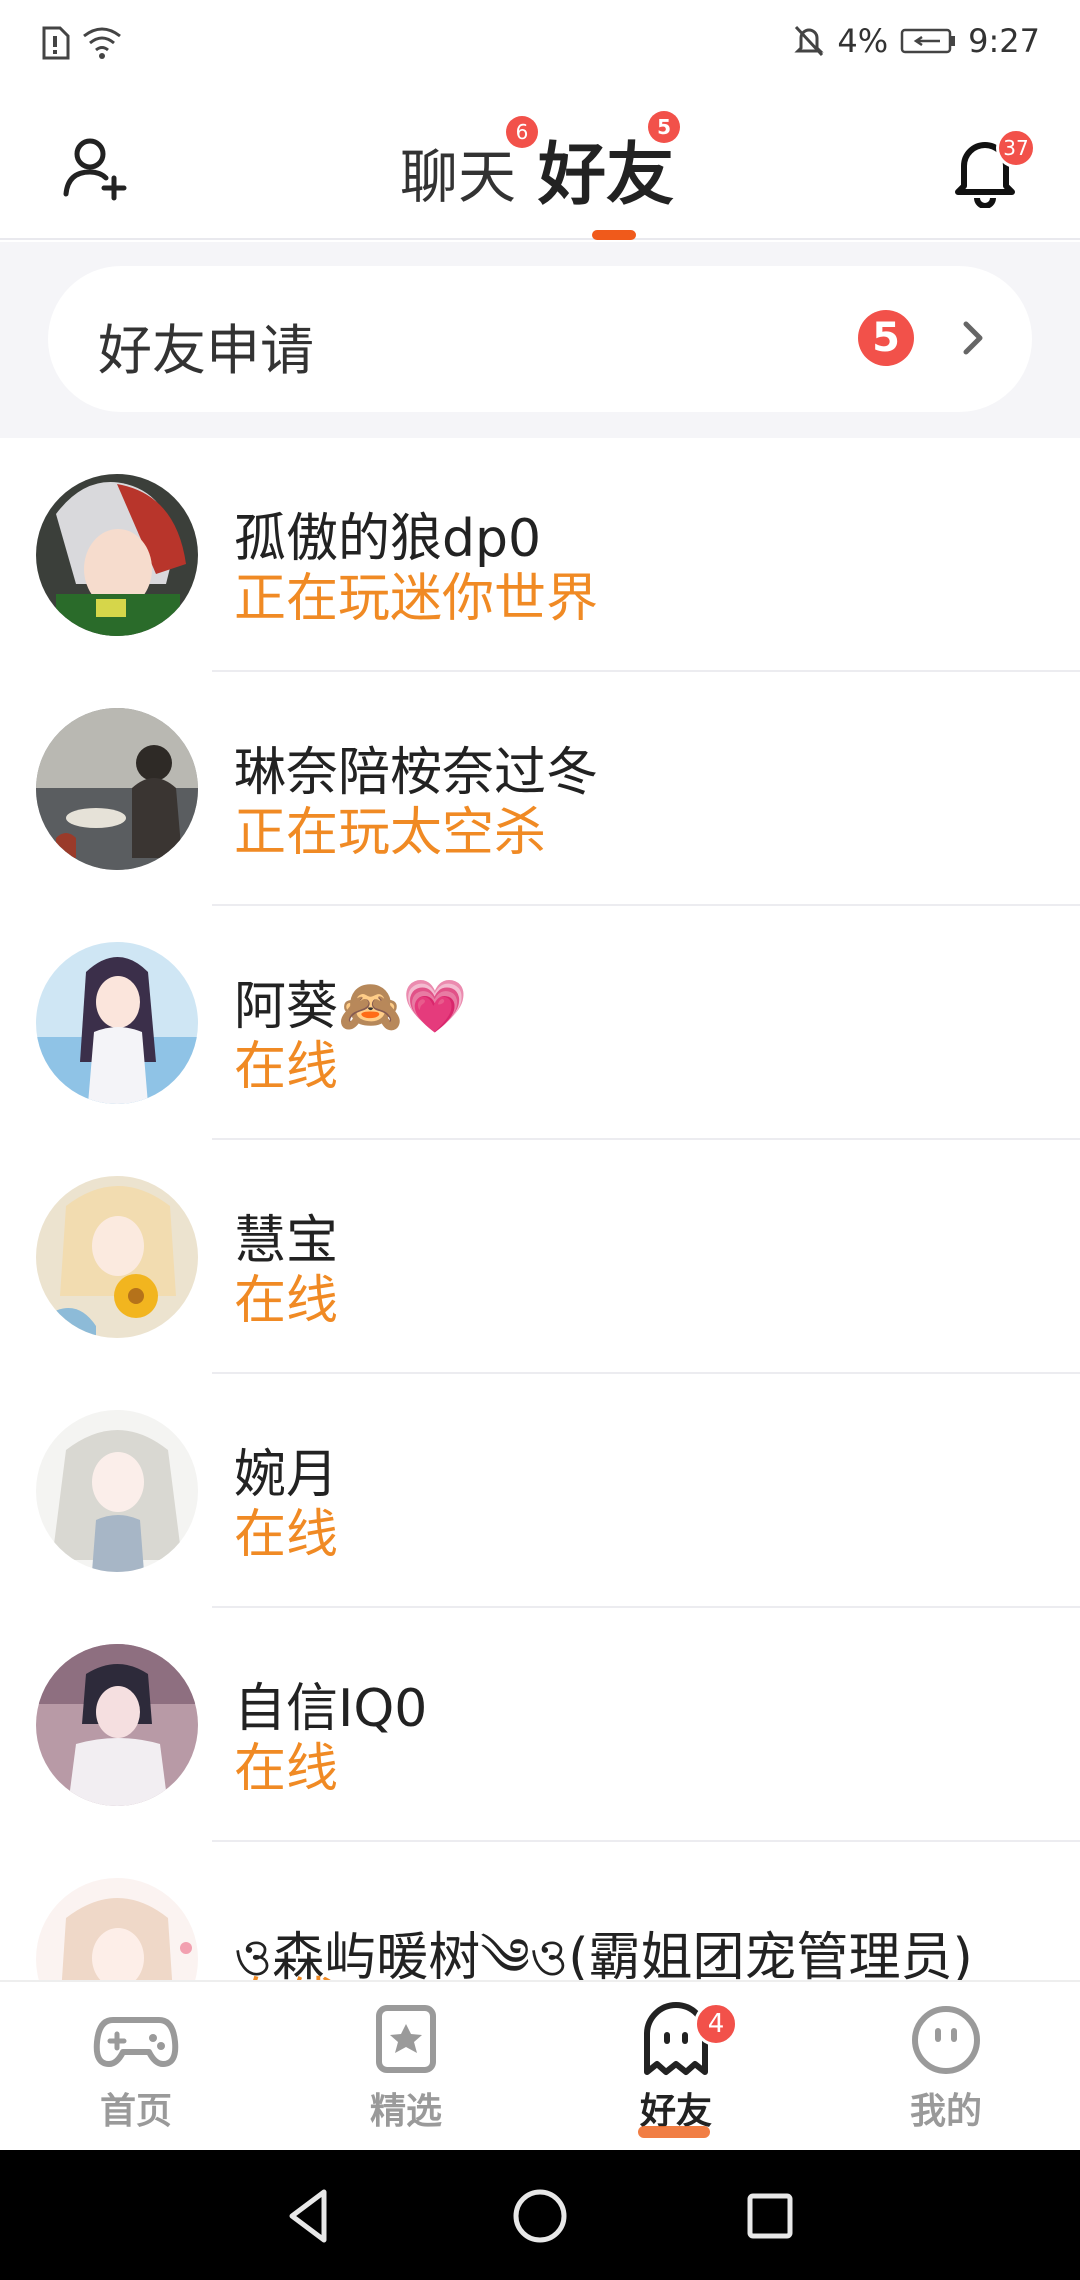 This screenshot has height=2280, width=1080. I want to click on bottom-nav-me: 我的, so click(946, 2072).